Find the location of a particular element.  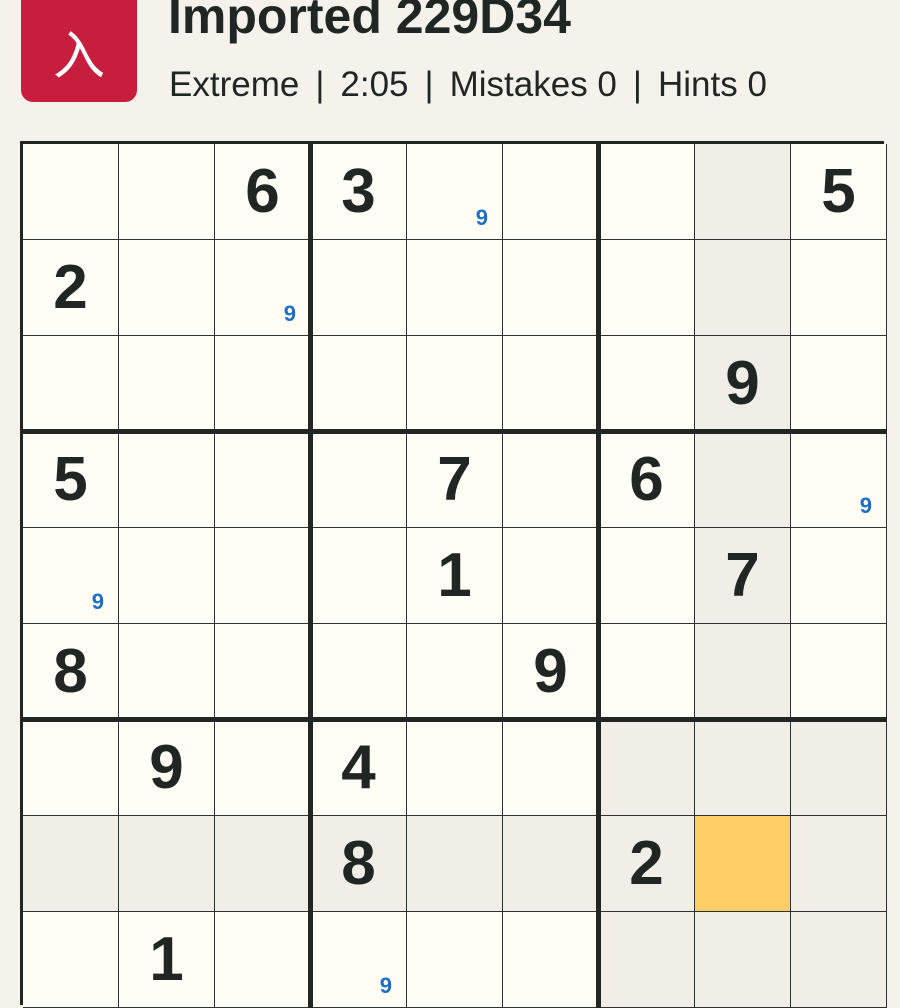

given-digit: 9 is located at coordinates (166, 767).